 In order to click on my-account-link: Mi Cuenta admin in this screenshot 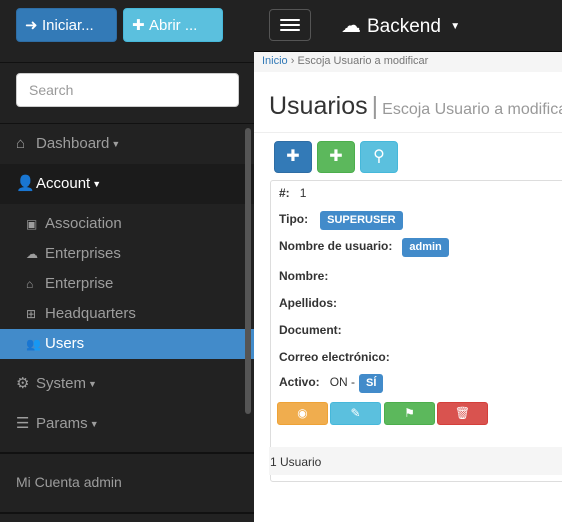, I will do `click(69, 482)`.